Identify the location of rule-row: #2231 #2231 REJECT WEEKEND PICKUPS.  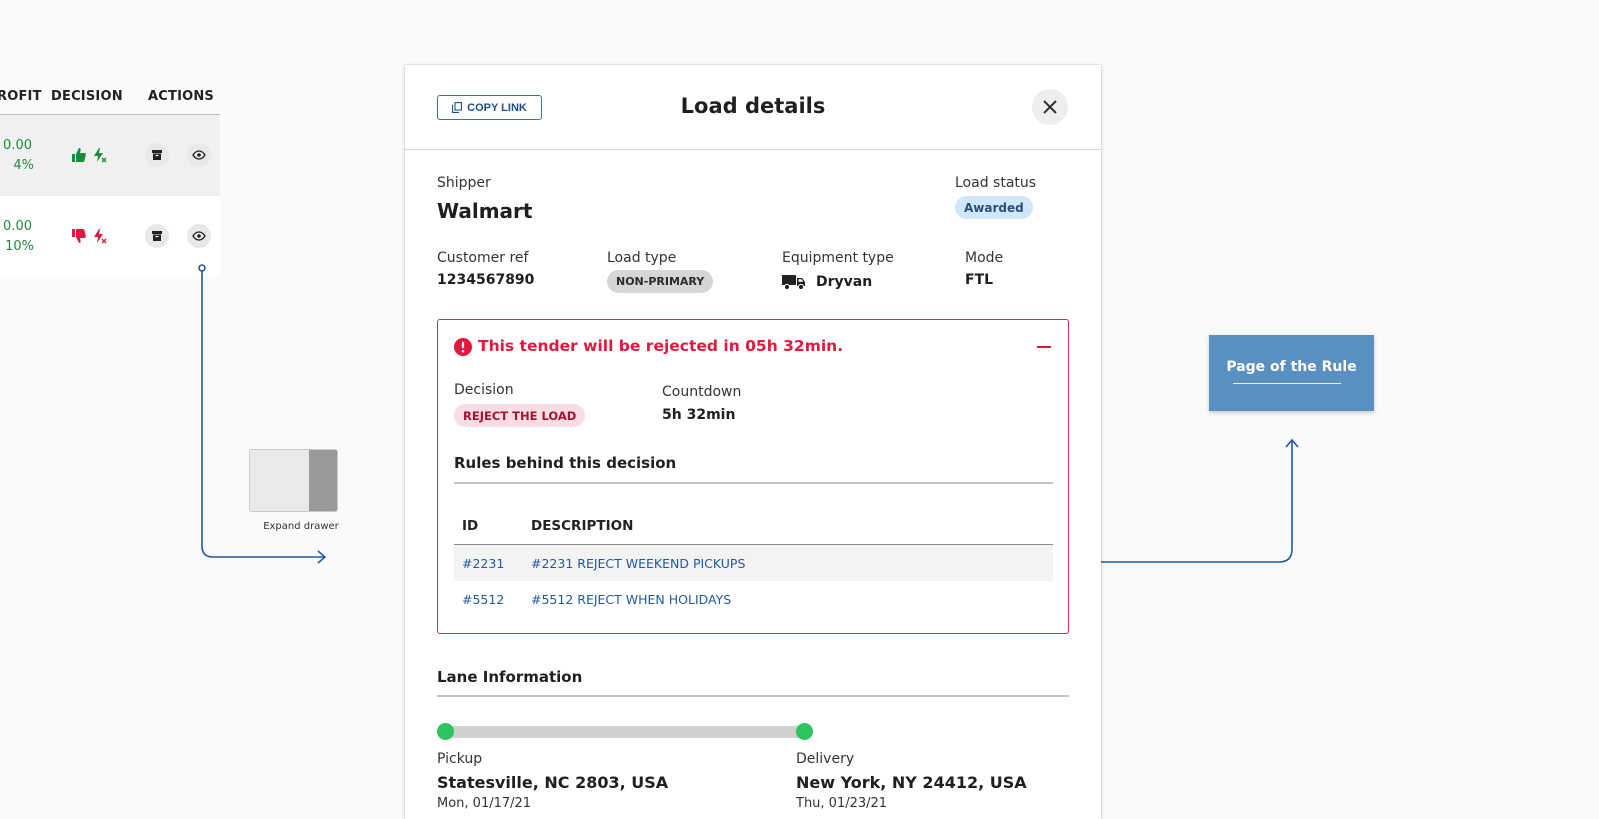
(753, 563).